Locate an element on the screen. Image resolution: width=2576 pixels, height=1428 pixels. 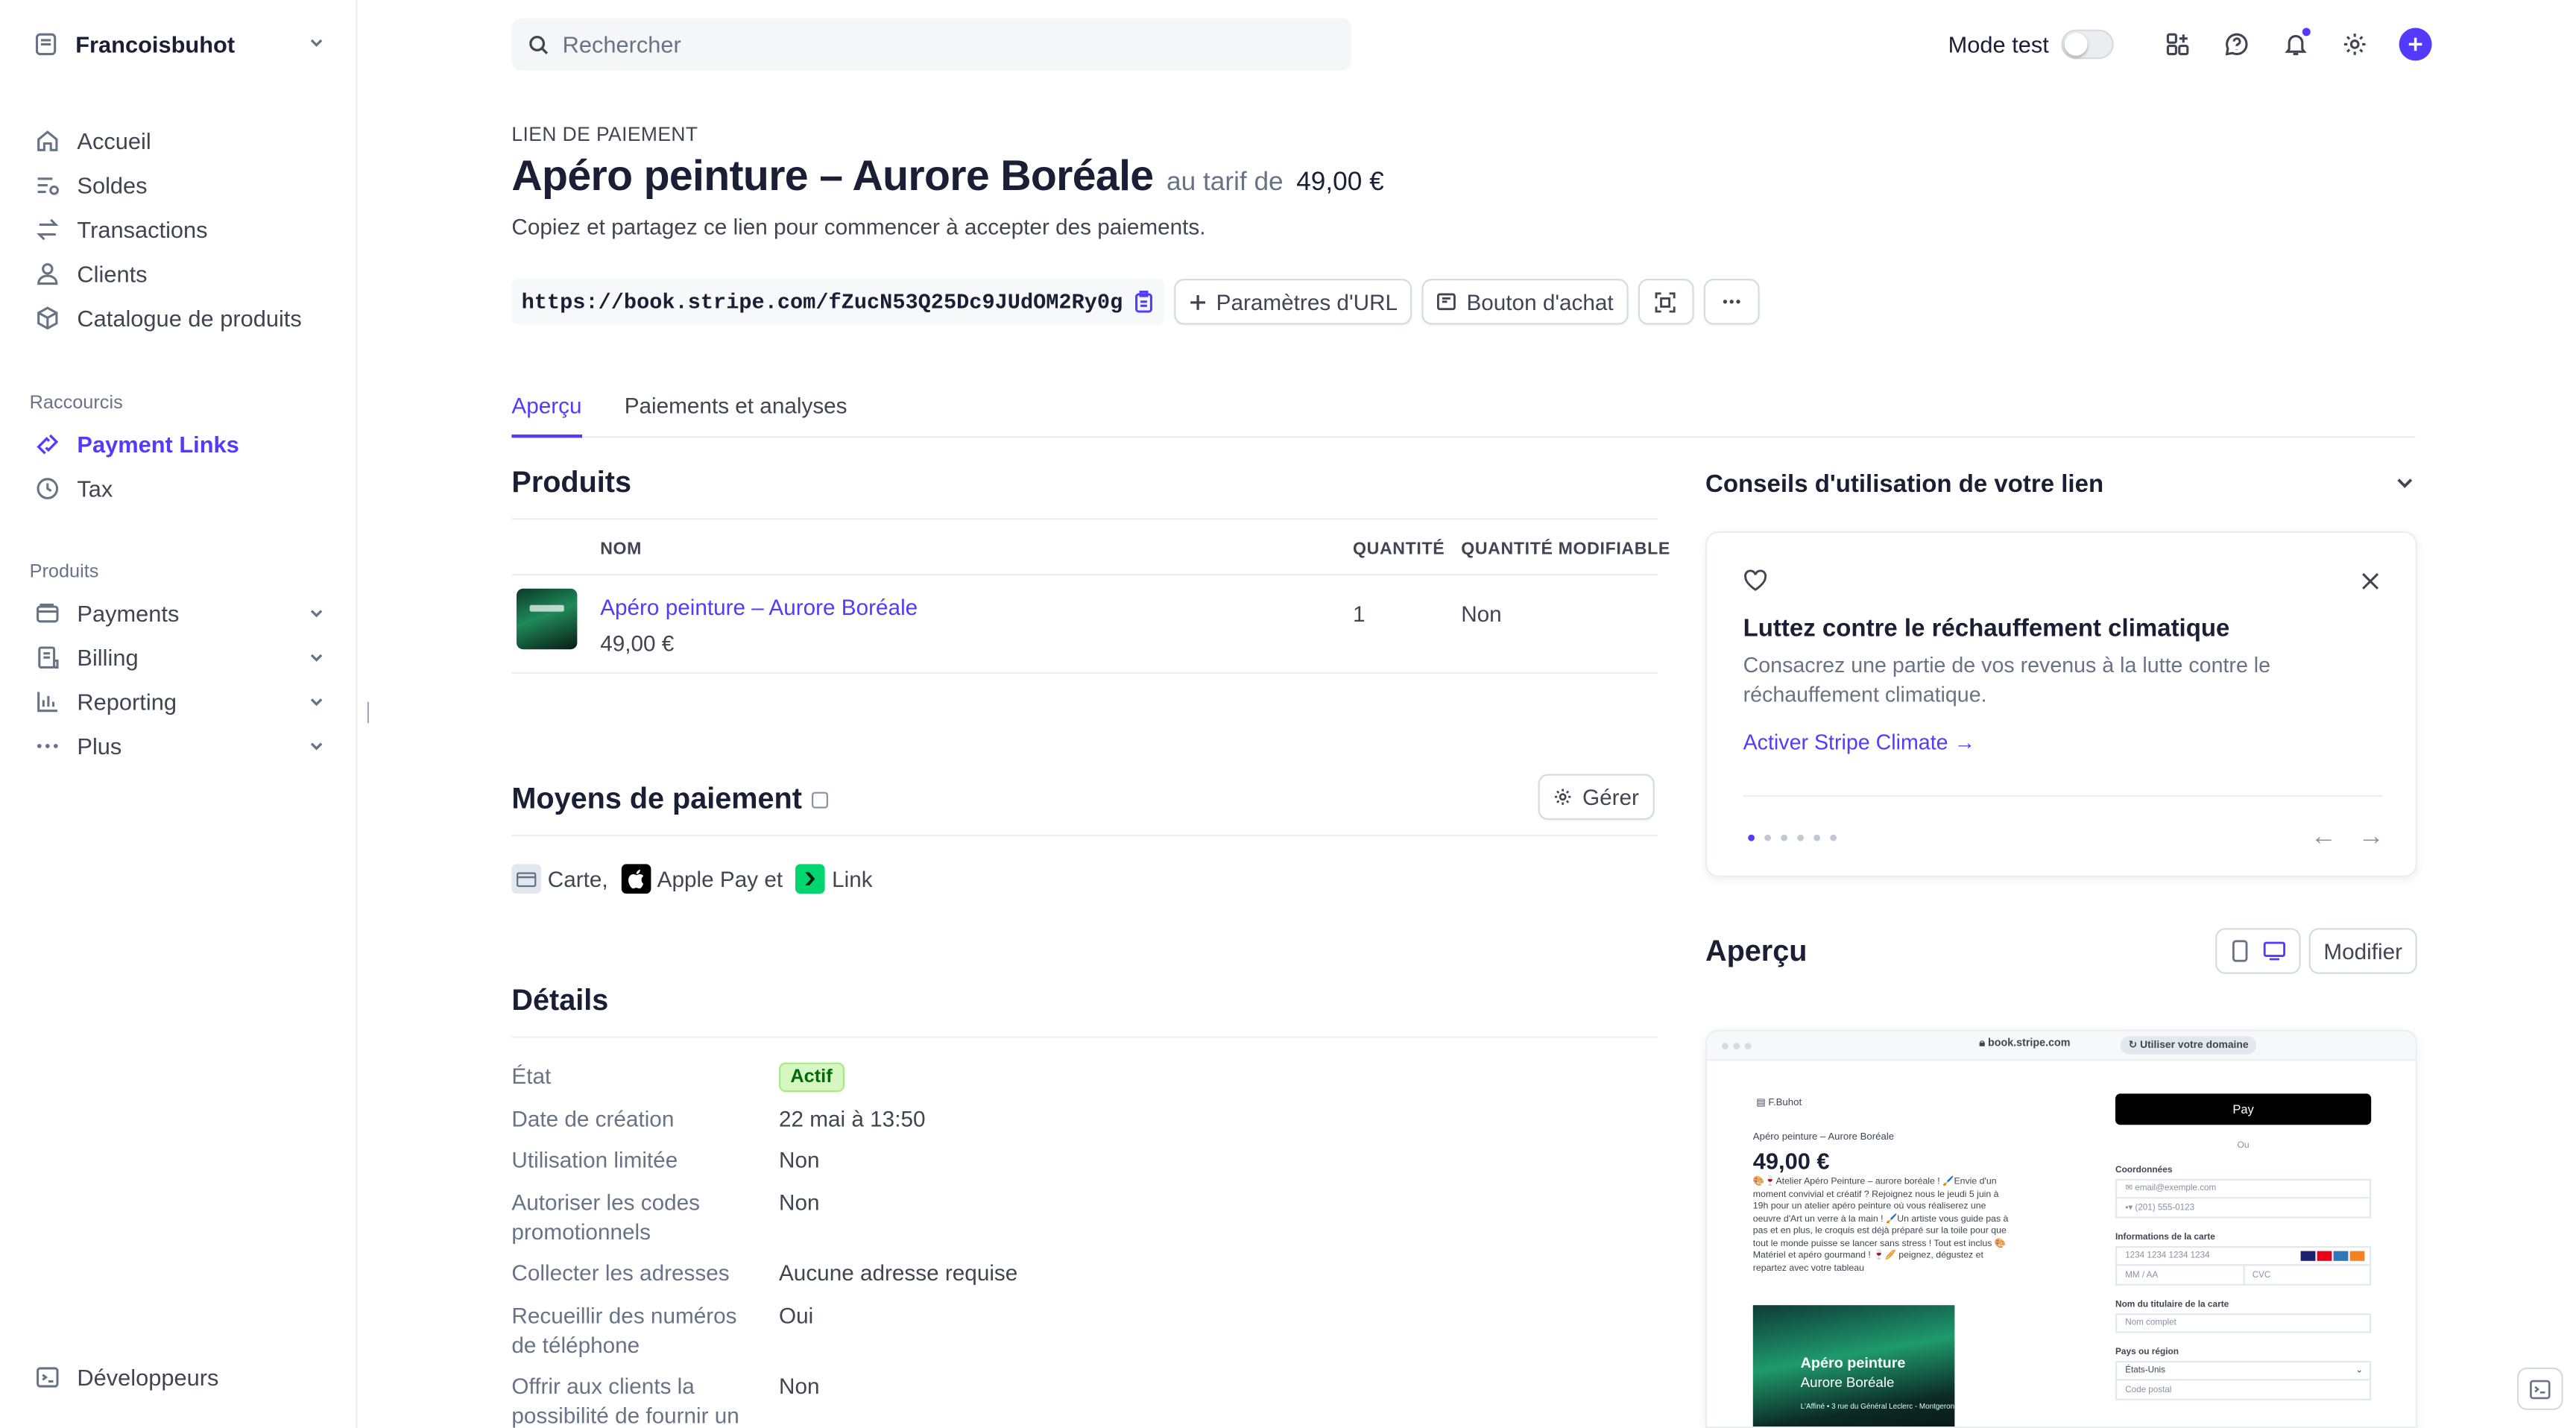
link-logo-icon is located at coordinates (810, 879).